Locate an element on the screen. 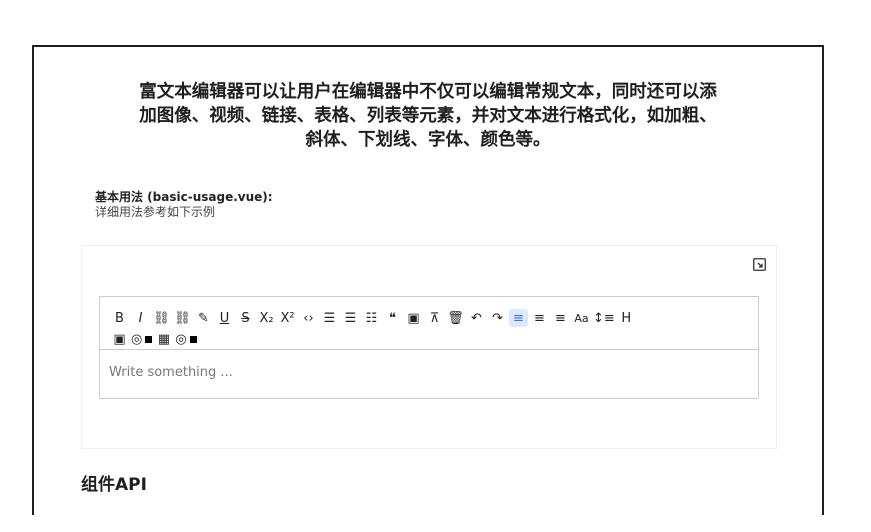 Image resolution: width=871 pixels, height=532 pixels. heading-icon: H is located at coordinates (626, 318).